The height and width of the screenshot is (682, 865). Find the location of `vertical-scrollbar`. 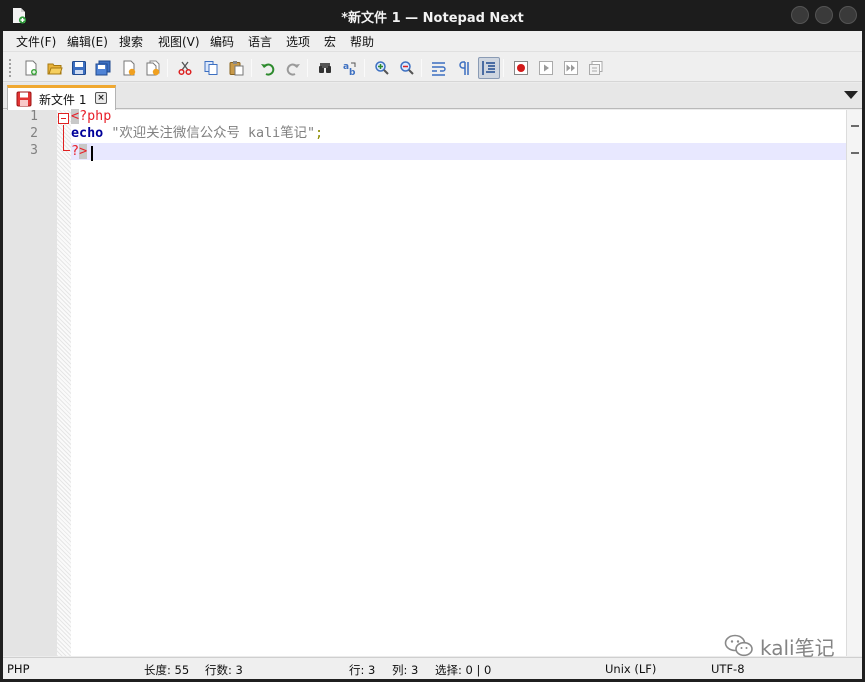

vertical-scrollbar is located at coordinates (854, 383).